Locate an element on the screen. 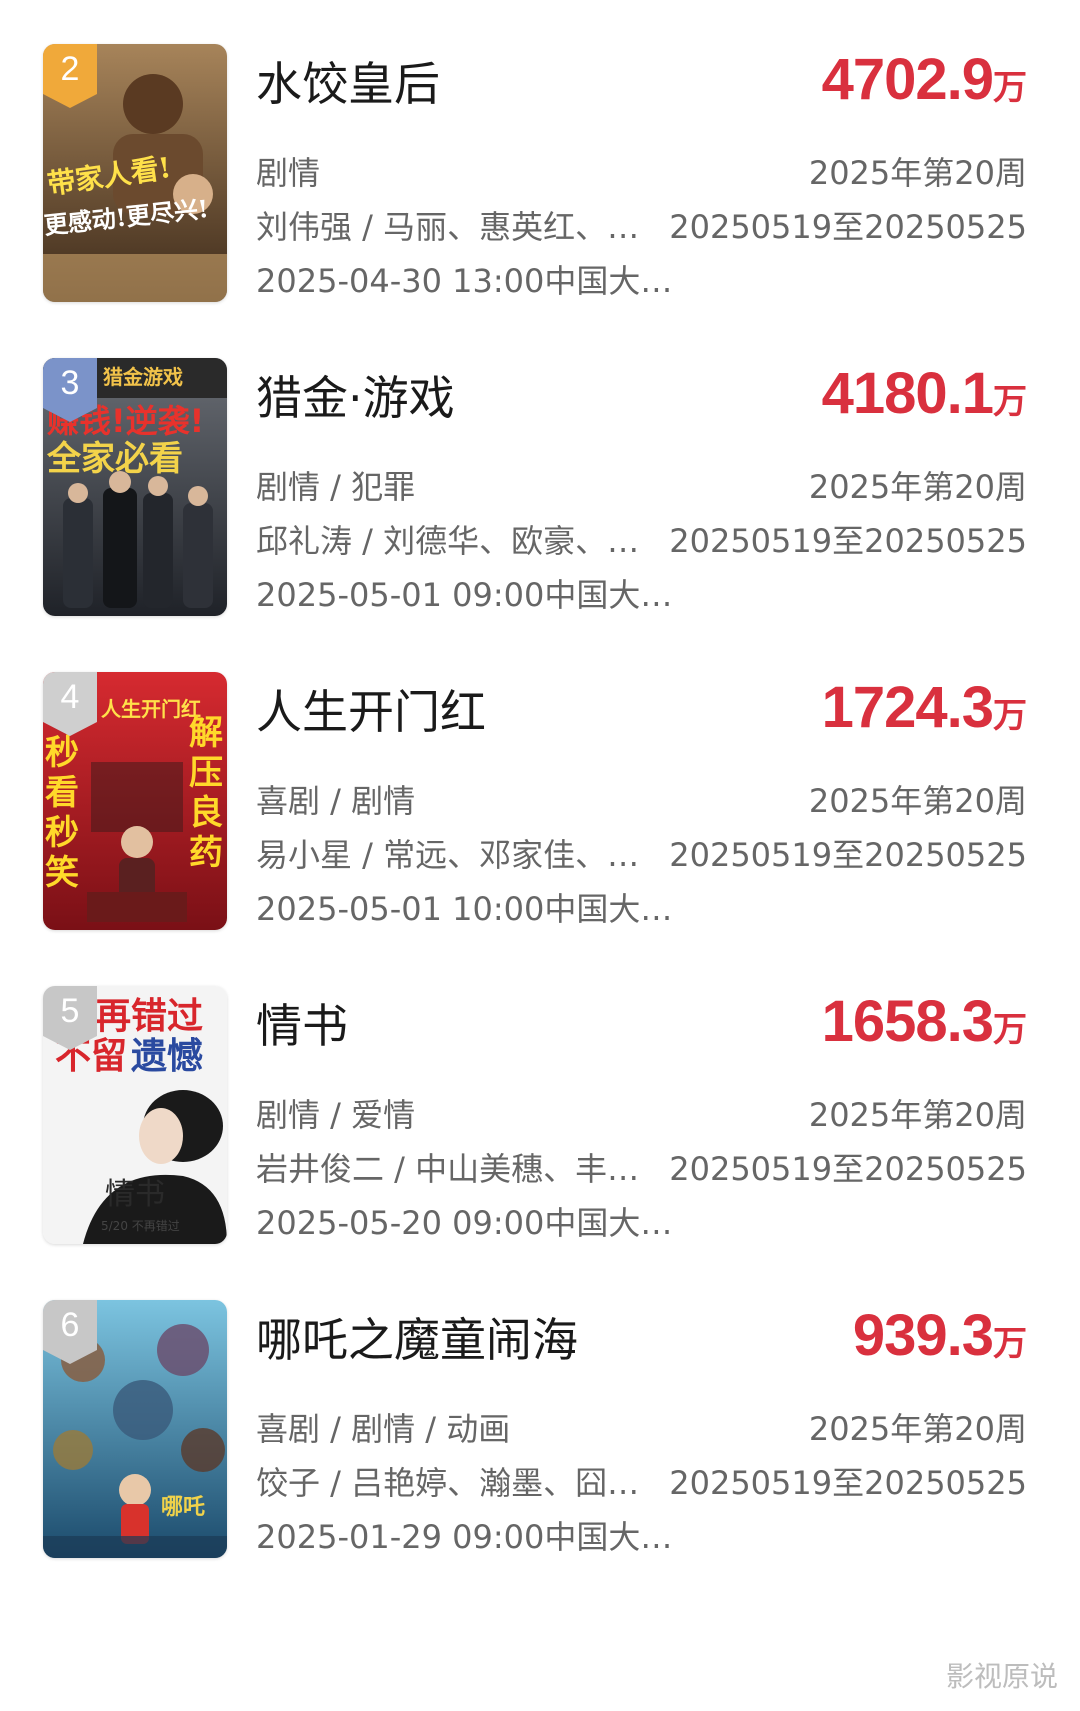 This screenshot has height=1711, width=1080. svg-text: 哪吒 is located at coordinates (183, 1507).